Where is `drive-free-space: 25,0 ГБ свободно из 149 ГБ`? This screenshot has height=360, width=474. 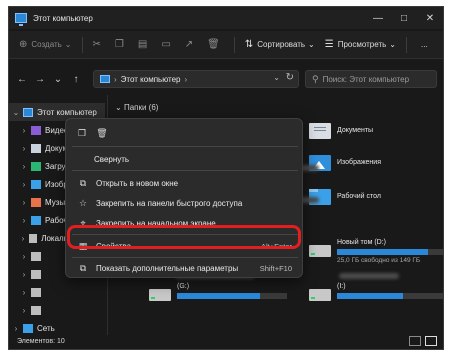
drive-free-space: 25,0 ГБ свободно из 149 ГБ is located at coordinates (379, 260).